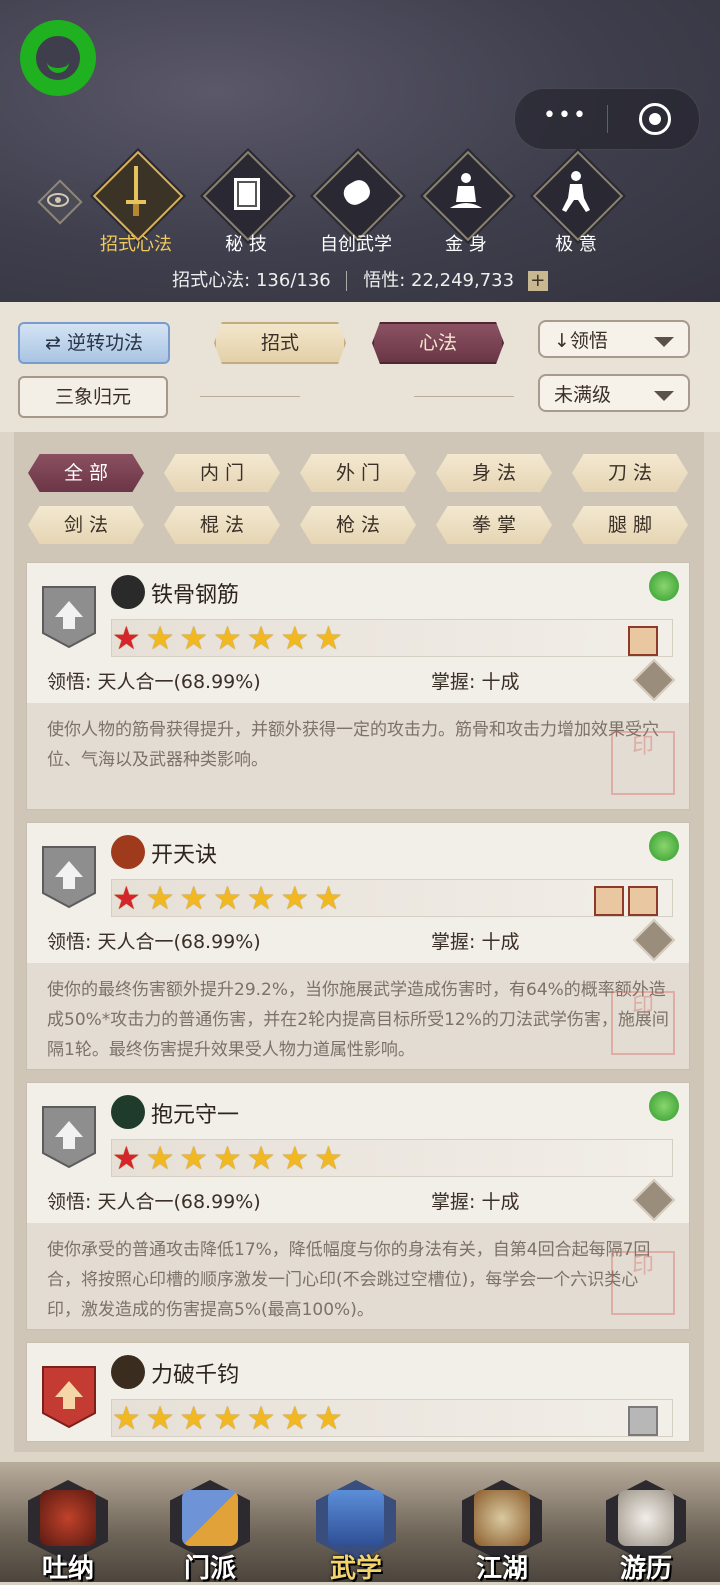 The height and width of the screenshot is (1585, 720). I want to click on filter-label: 内 门, so click(222, 473).